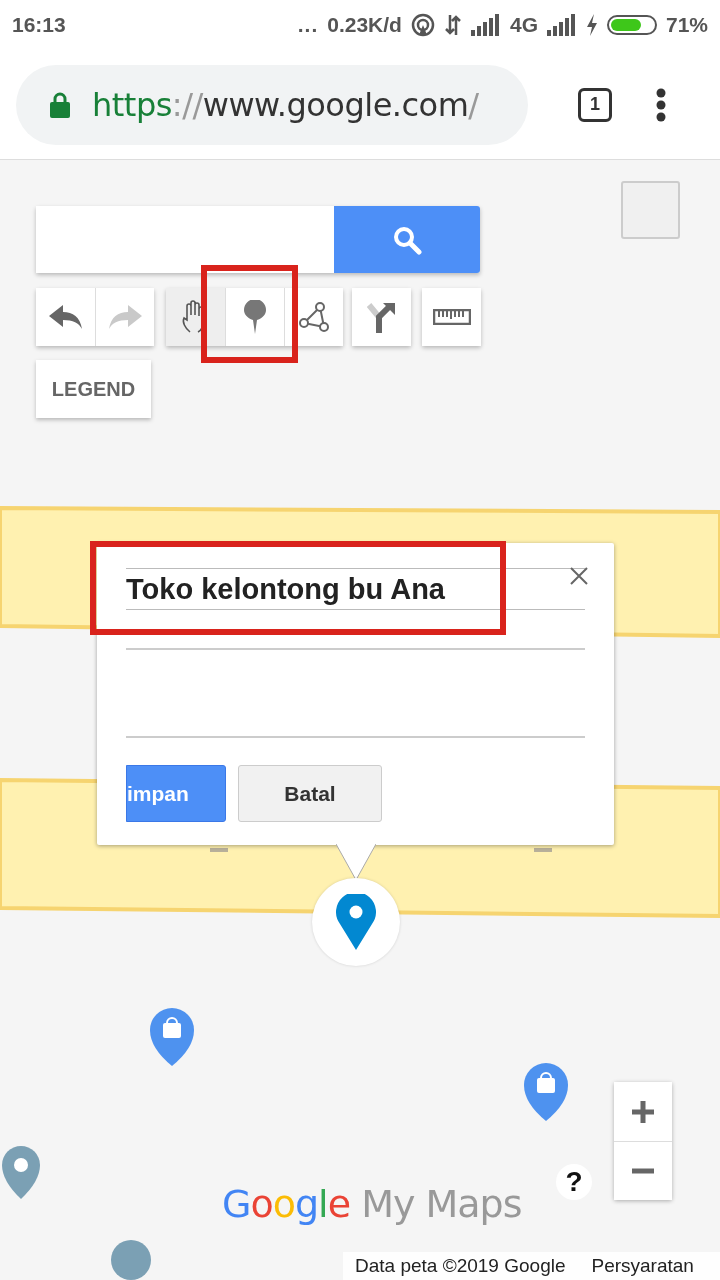 The height and width of the screenshot is (1280, 720). What do you see at coordinates (93, 389) in the screenshot?
I see `legend-button: LEGEND` at bounding box center [93, 389].